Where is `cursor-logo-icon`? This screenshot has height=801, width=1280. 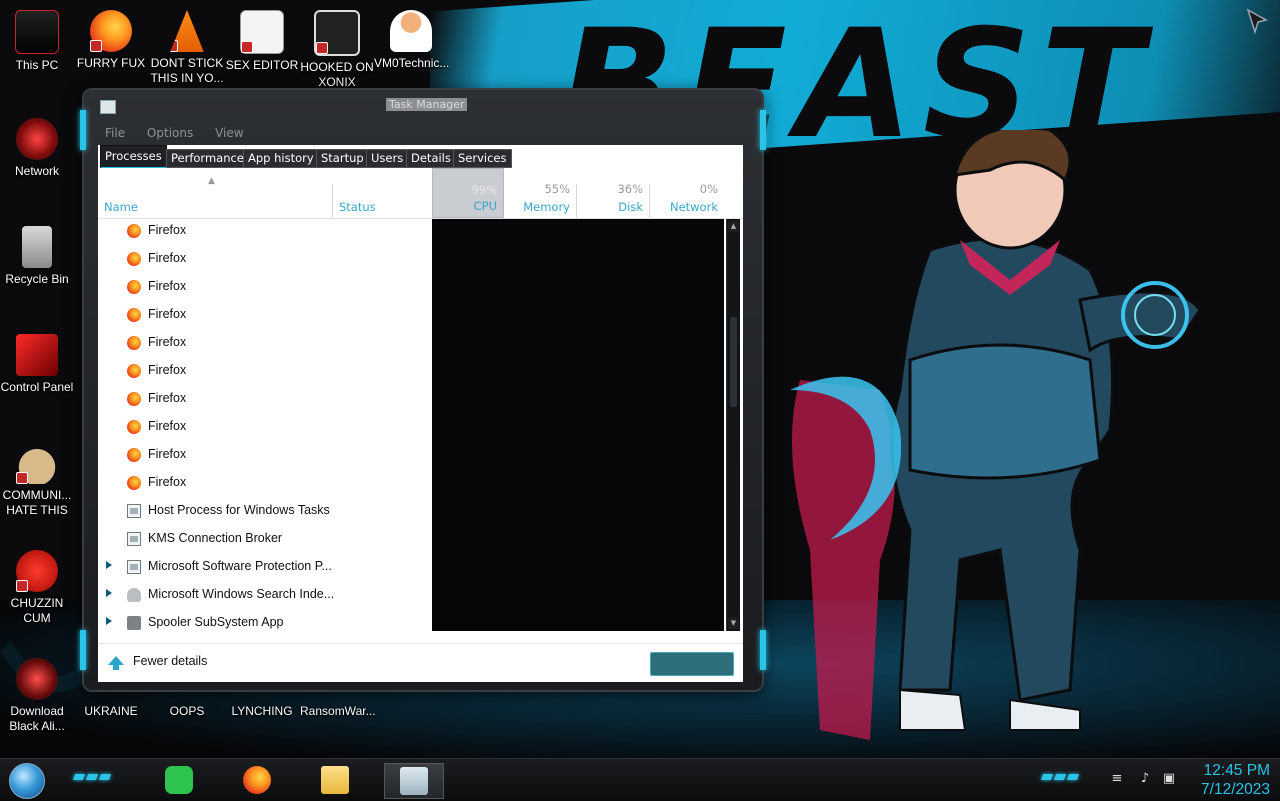 cursor-logo-icon is located at coordinates (1257, 21).